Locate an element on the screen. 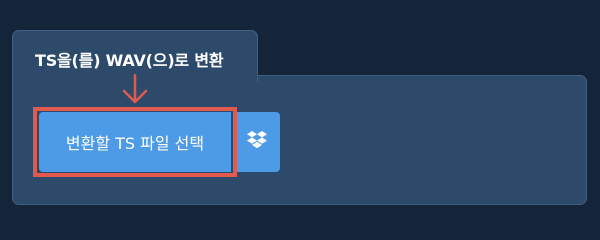 The height and width of the screenshot is (240, 600). dropbox-button is located at coordinates (256, 142).